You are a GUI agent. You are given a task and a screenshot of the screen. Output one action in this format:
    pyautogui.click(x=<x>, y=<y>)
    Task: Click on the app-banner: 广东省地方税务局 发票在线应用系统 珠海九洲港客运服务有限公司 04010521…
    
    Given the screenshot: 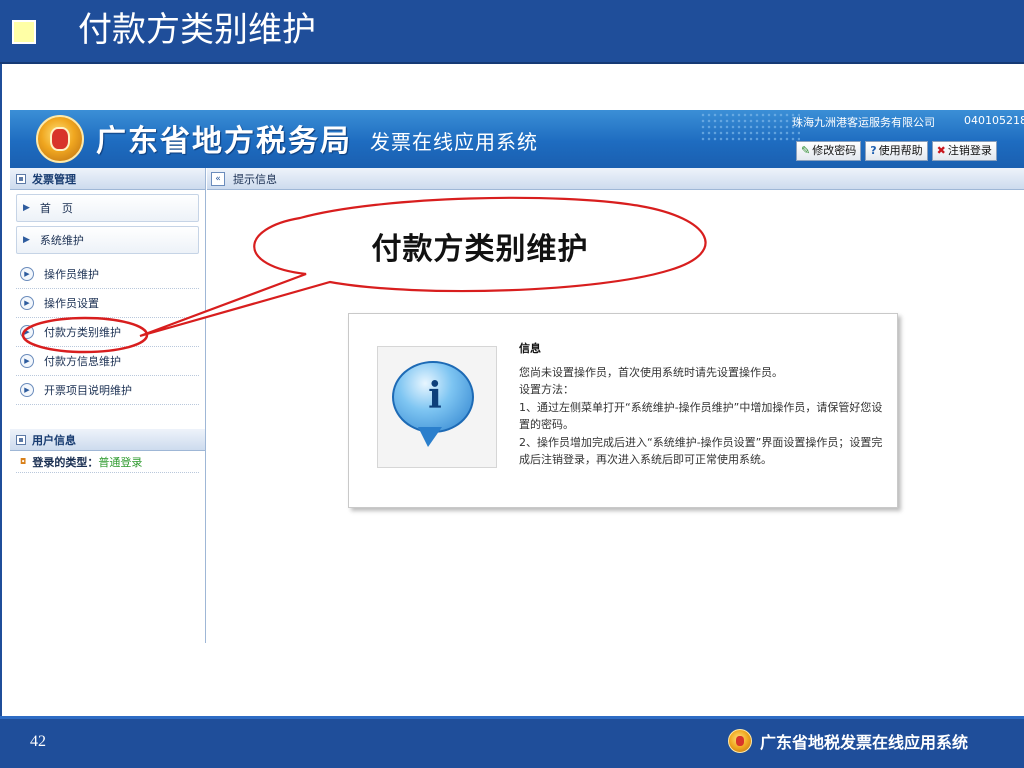 What is the action you would take?
    pyautogui.click(x=517, y=139)
    